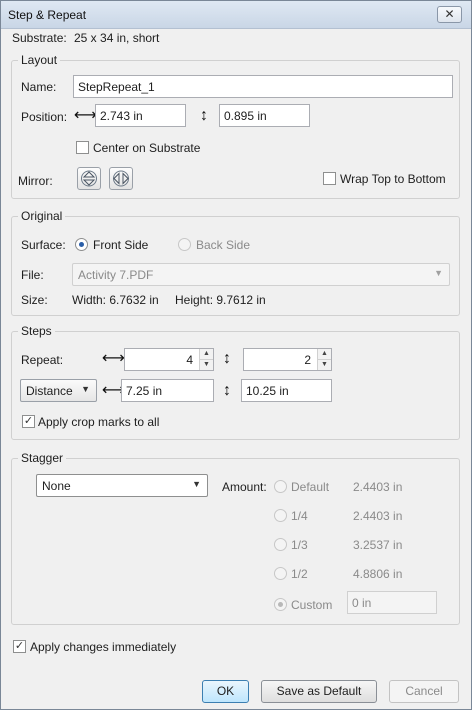 The width and height of the screenshot is (472, 710). I want to click on step-mode-value: Distance, so click(49, 391).